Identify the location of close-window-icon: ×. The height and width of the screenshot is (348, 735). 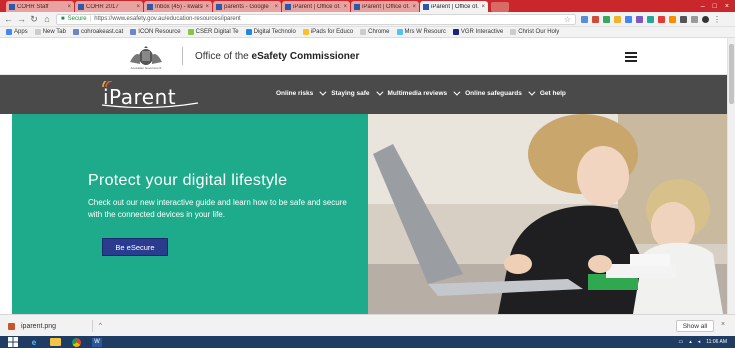
(727, 6).